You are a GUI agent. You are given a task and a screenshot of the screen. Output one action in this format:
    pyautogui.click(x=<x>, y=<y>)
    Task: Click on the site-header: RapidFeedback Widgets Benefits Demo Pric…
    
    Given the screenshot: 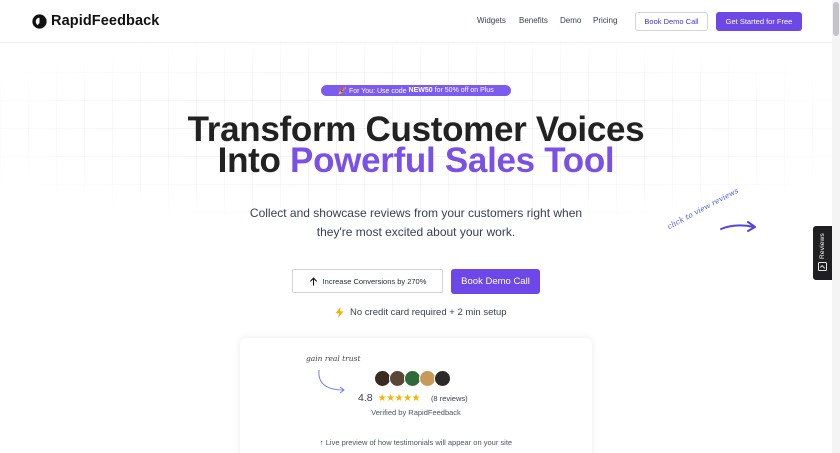 What is the action you would take?
    pyautogui.click(x=416, y=21)
    